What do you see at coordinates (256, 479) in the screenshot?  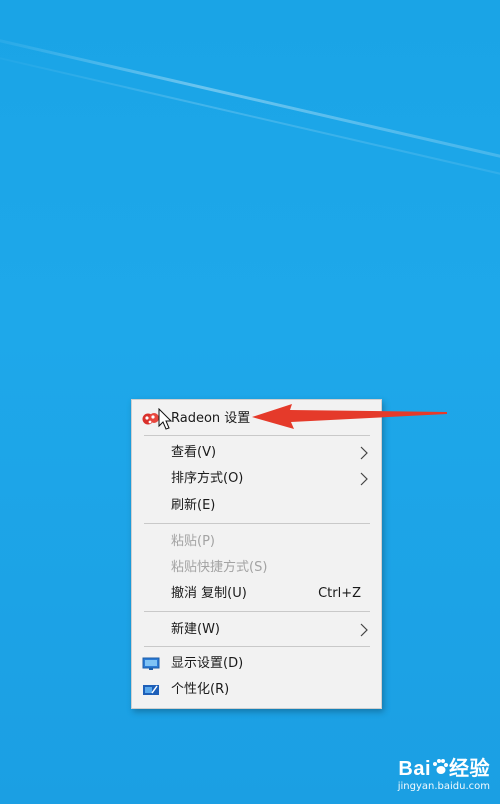 I see `menu-item-sort-by: 排序方式(O)` at bounding box center [256, 479].